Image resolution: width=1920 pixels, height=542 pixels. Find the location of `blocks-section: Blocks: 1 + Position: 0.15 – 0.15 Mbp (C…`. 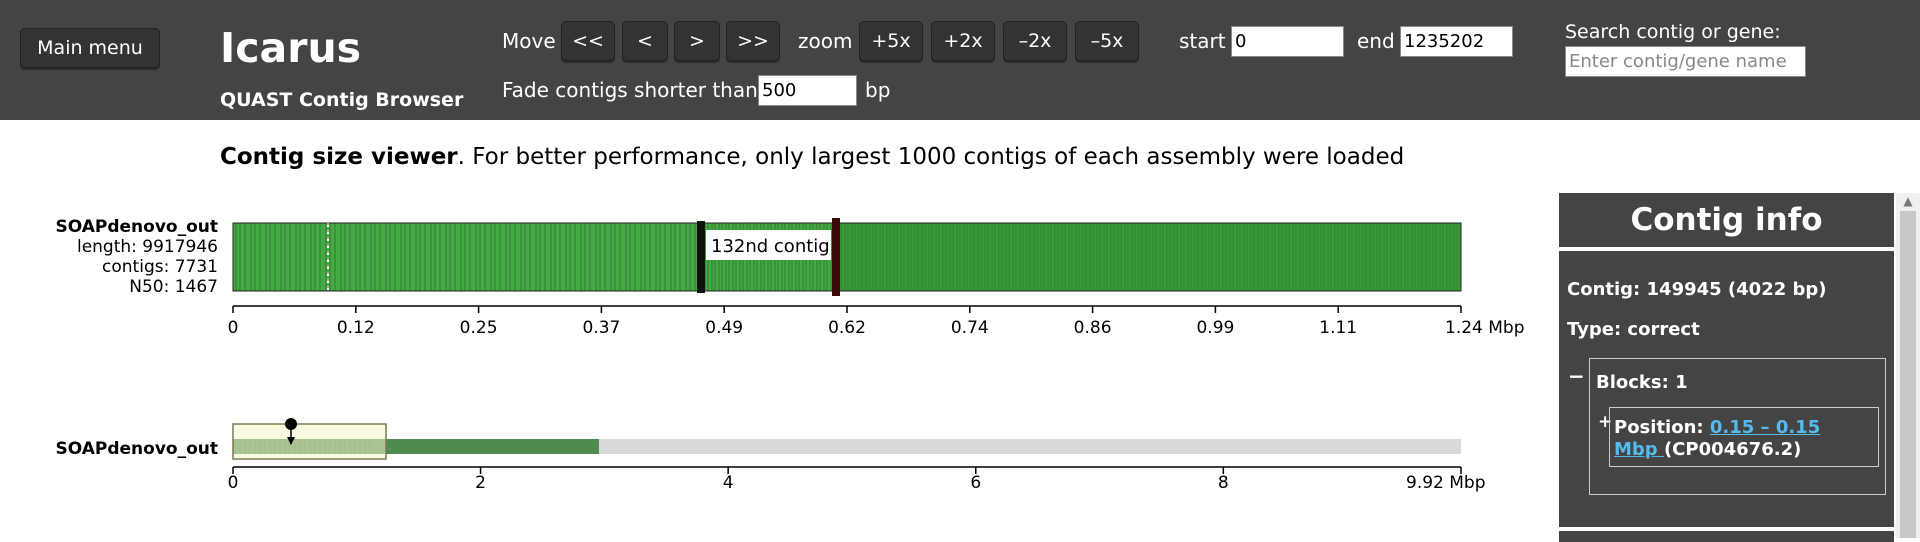

blocks-section: Blocks: 1 + Position: 0.15 – 0.15 Mbp (C… is located at coordinates (1737, 426).